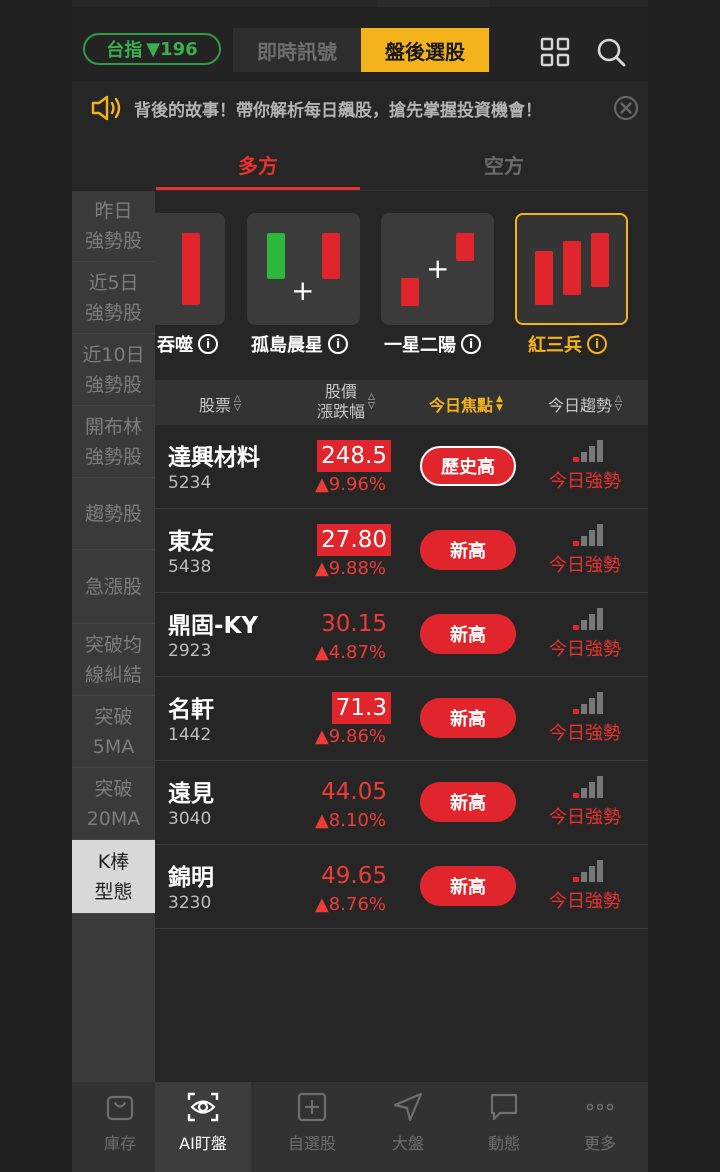 The height and width of the screenshot is (1172, 720). What do you see at coordinates (258, 164) in the screenshot?
I see `tab-long: 多方` at bounding box center [258, 164].